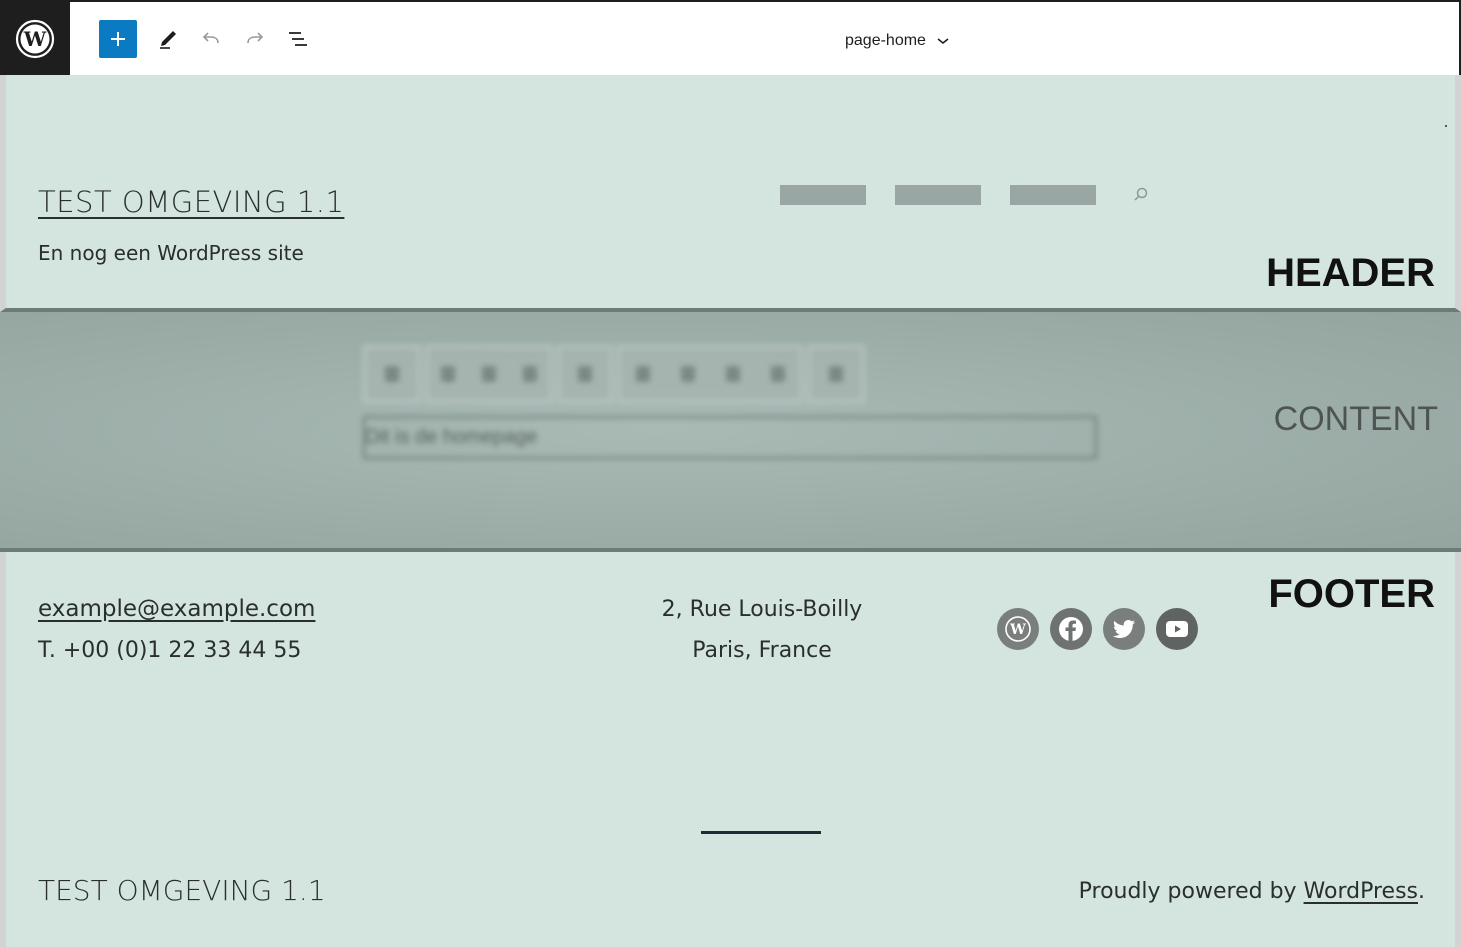 The image size is (1461, 947). I want to click on social-link-twitter, so click(1124, 629).